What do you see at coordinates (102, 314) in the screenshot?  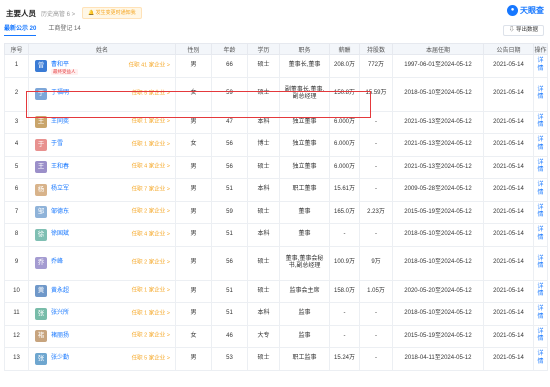 I see `person-cell: 张张兴所 任职 1 家企业 >` at bounding box center [102, 314].